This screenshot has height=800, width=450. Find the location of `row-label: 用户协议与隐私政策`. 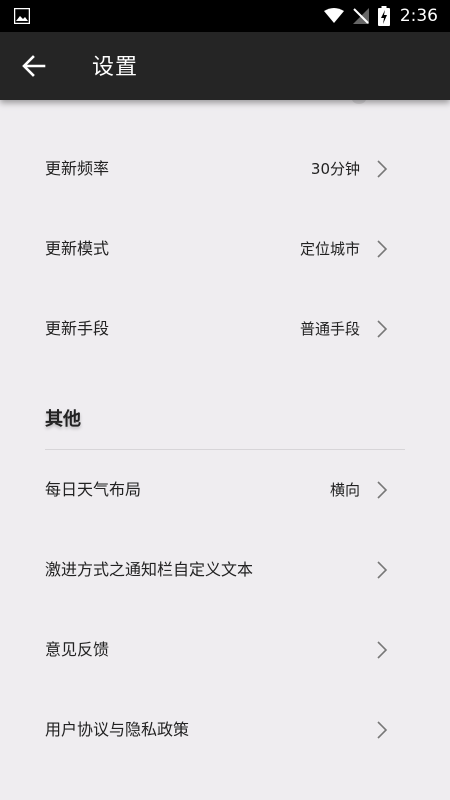

row-label: 用户协议与隐私政策 is located at coordinates (117, 729).